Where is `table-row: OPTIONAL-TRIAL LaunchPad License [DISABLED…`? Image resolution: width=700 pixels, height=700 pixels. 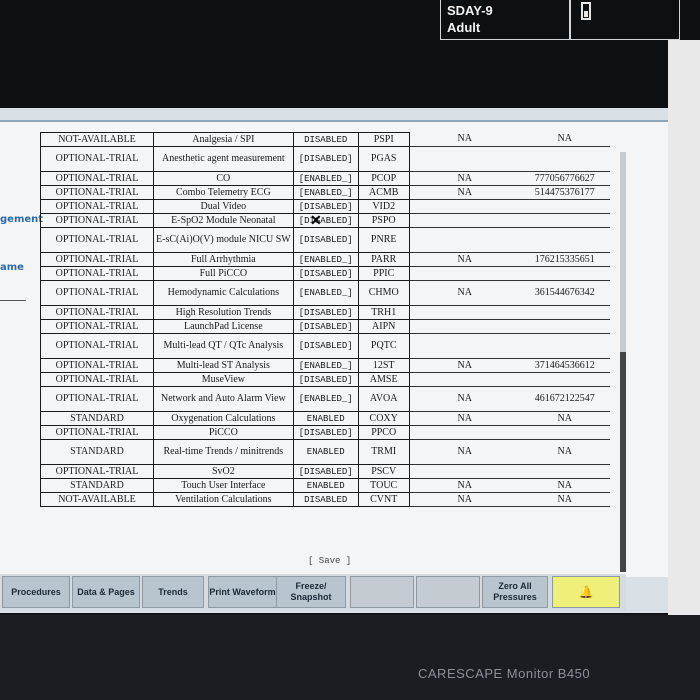
table-row: OPTIONAL-TRIAL LaunchPad License [DISABLED… is located at coordinates (325, 326).